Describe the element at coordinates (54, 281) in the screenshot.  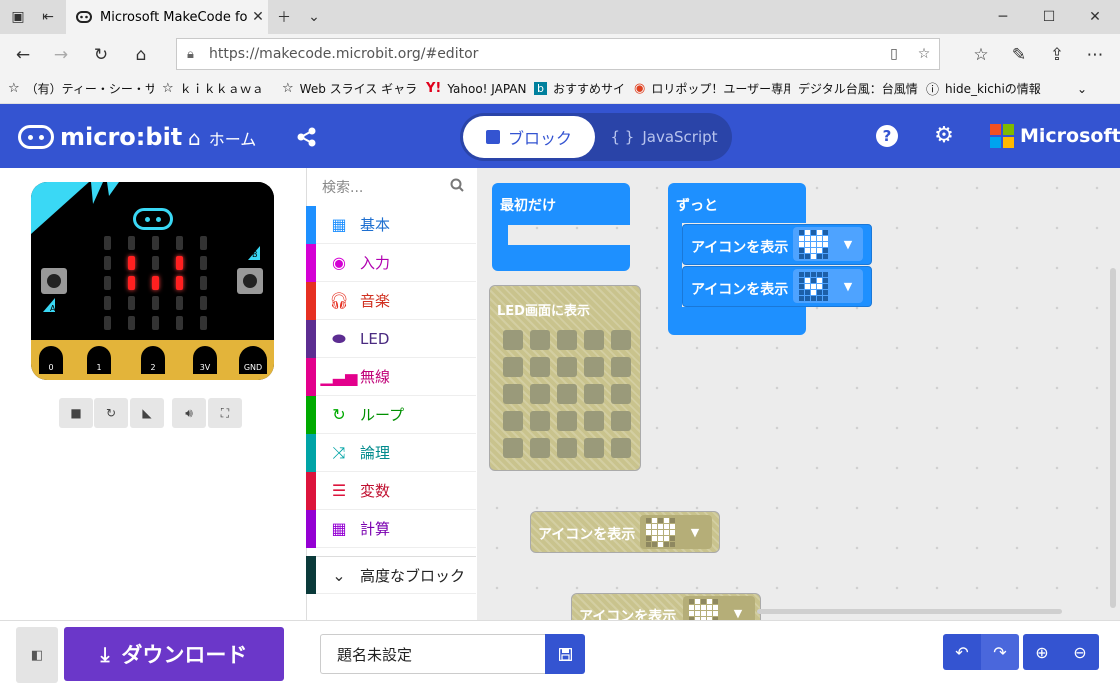
I see `button-a` at that location.